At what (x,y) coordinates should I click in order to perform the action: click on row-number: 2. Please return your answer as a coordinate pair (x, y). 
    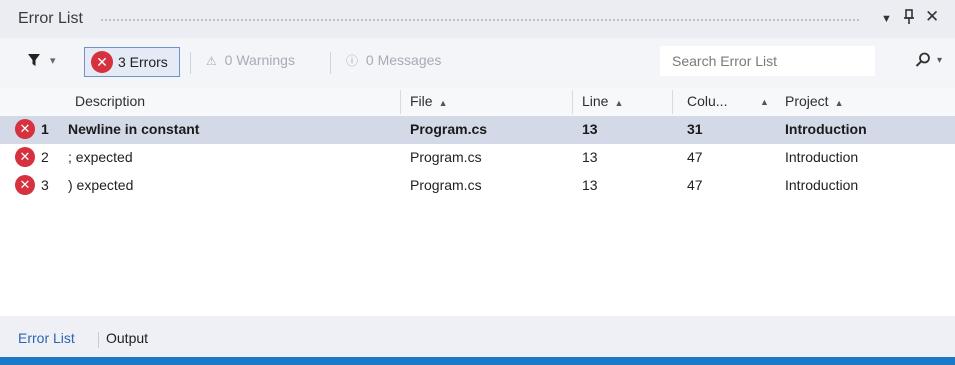
    Looking at the image, I should click on (45, 157).